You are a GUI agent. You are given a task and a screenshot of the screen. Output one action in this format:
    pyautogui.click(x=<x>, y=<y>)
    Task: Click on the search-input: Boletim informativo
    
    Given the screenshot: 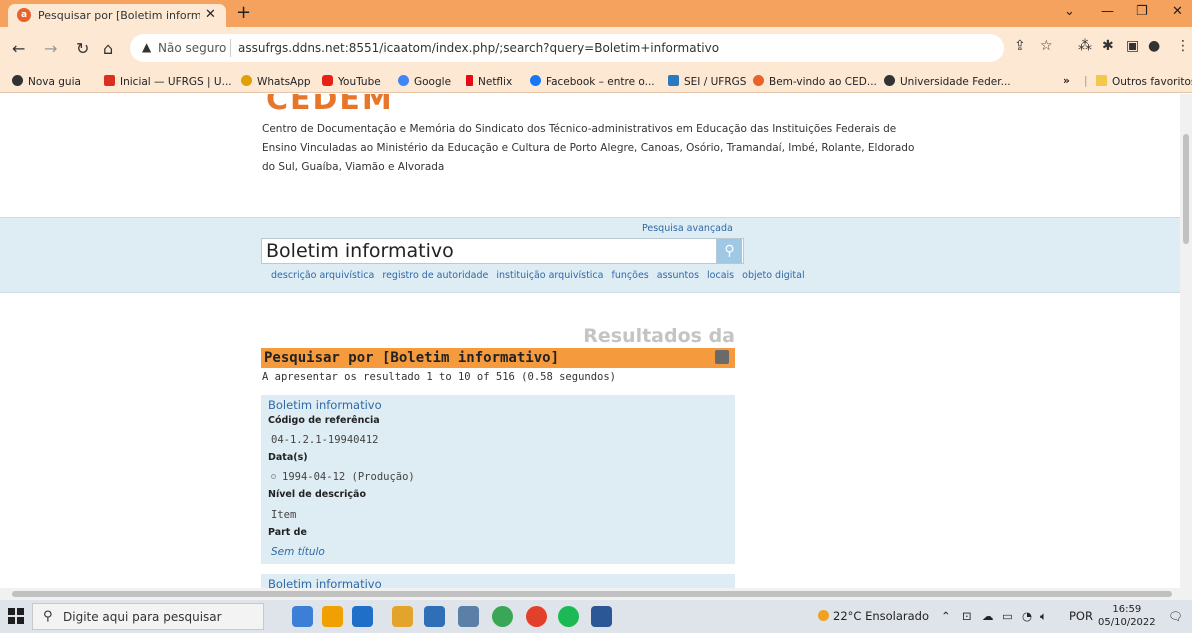 What is the action you would take?
    pyautogui.click(x=502, y=251)
    